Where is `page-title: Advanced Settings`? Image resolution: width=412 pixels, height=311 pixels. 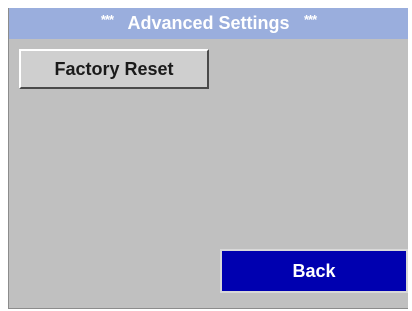
page-title: Advanced Settings is located at coordinates (208, 23).